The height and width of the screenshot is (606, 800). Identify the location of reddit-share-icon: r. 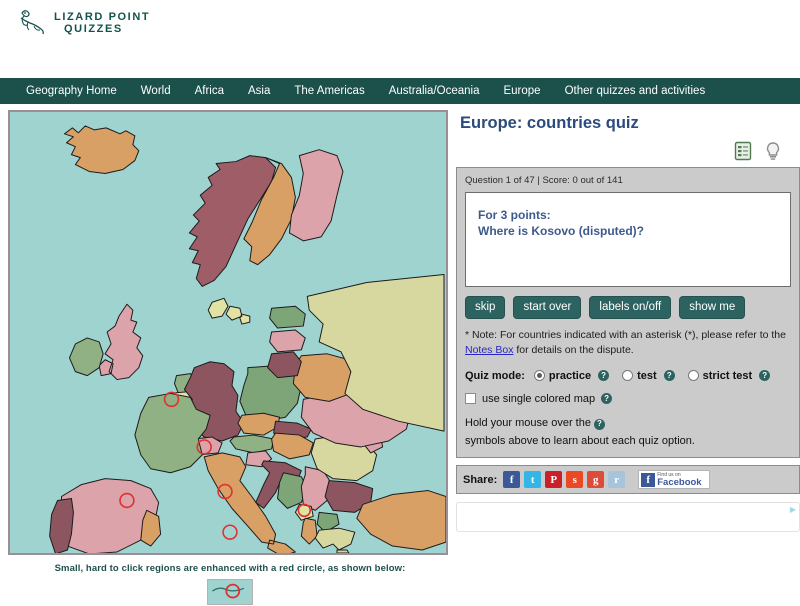
(617, 480).